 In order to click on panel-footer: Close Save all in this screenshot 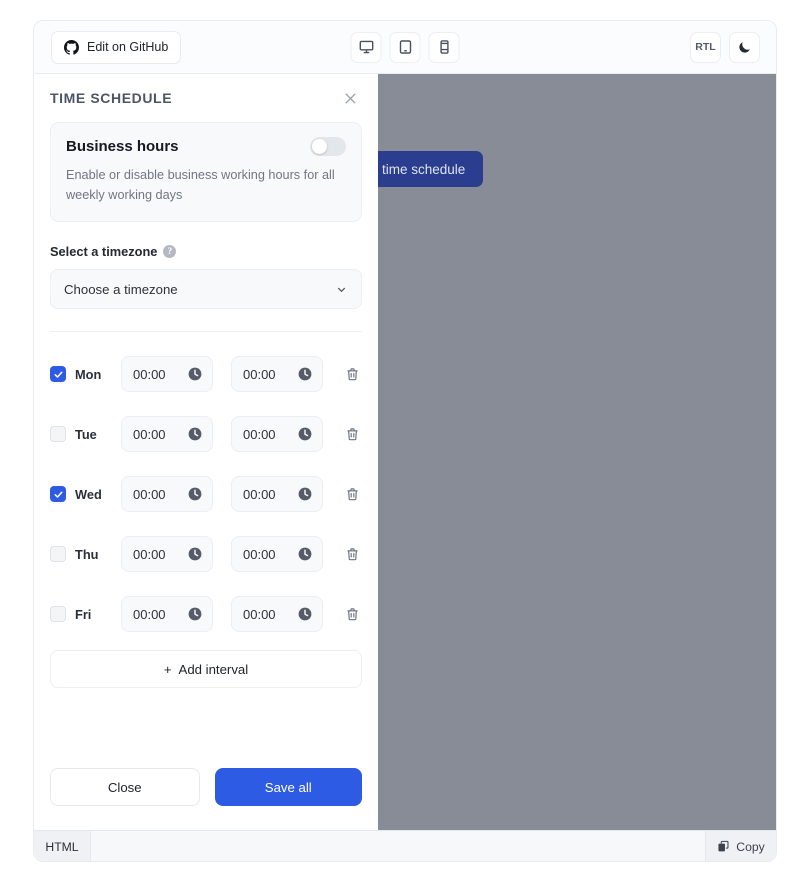, I will do `click(206, 799)`.